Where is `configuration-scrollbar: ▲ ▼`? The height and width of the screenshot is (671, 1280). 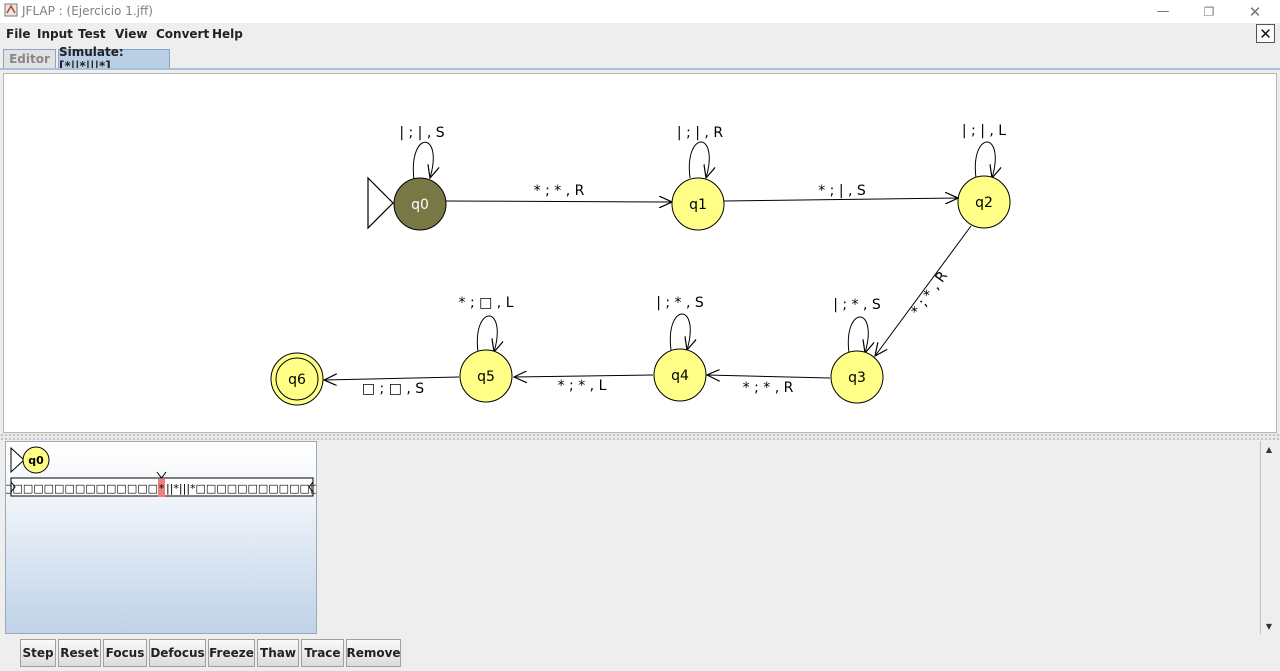 configuration-scrollbar: ▲ ▼ is located at coordinates (1268, 537).